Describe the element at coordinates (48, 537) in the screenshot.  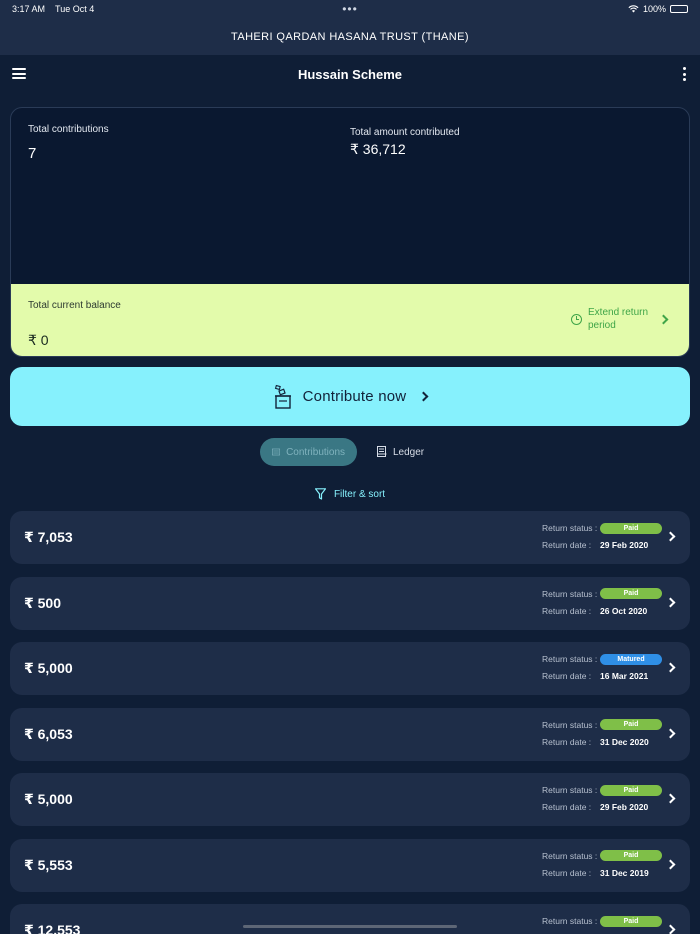
I see `contribution-amount: ₹ 7,053` at that location.